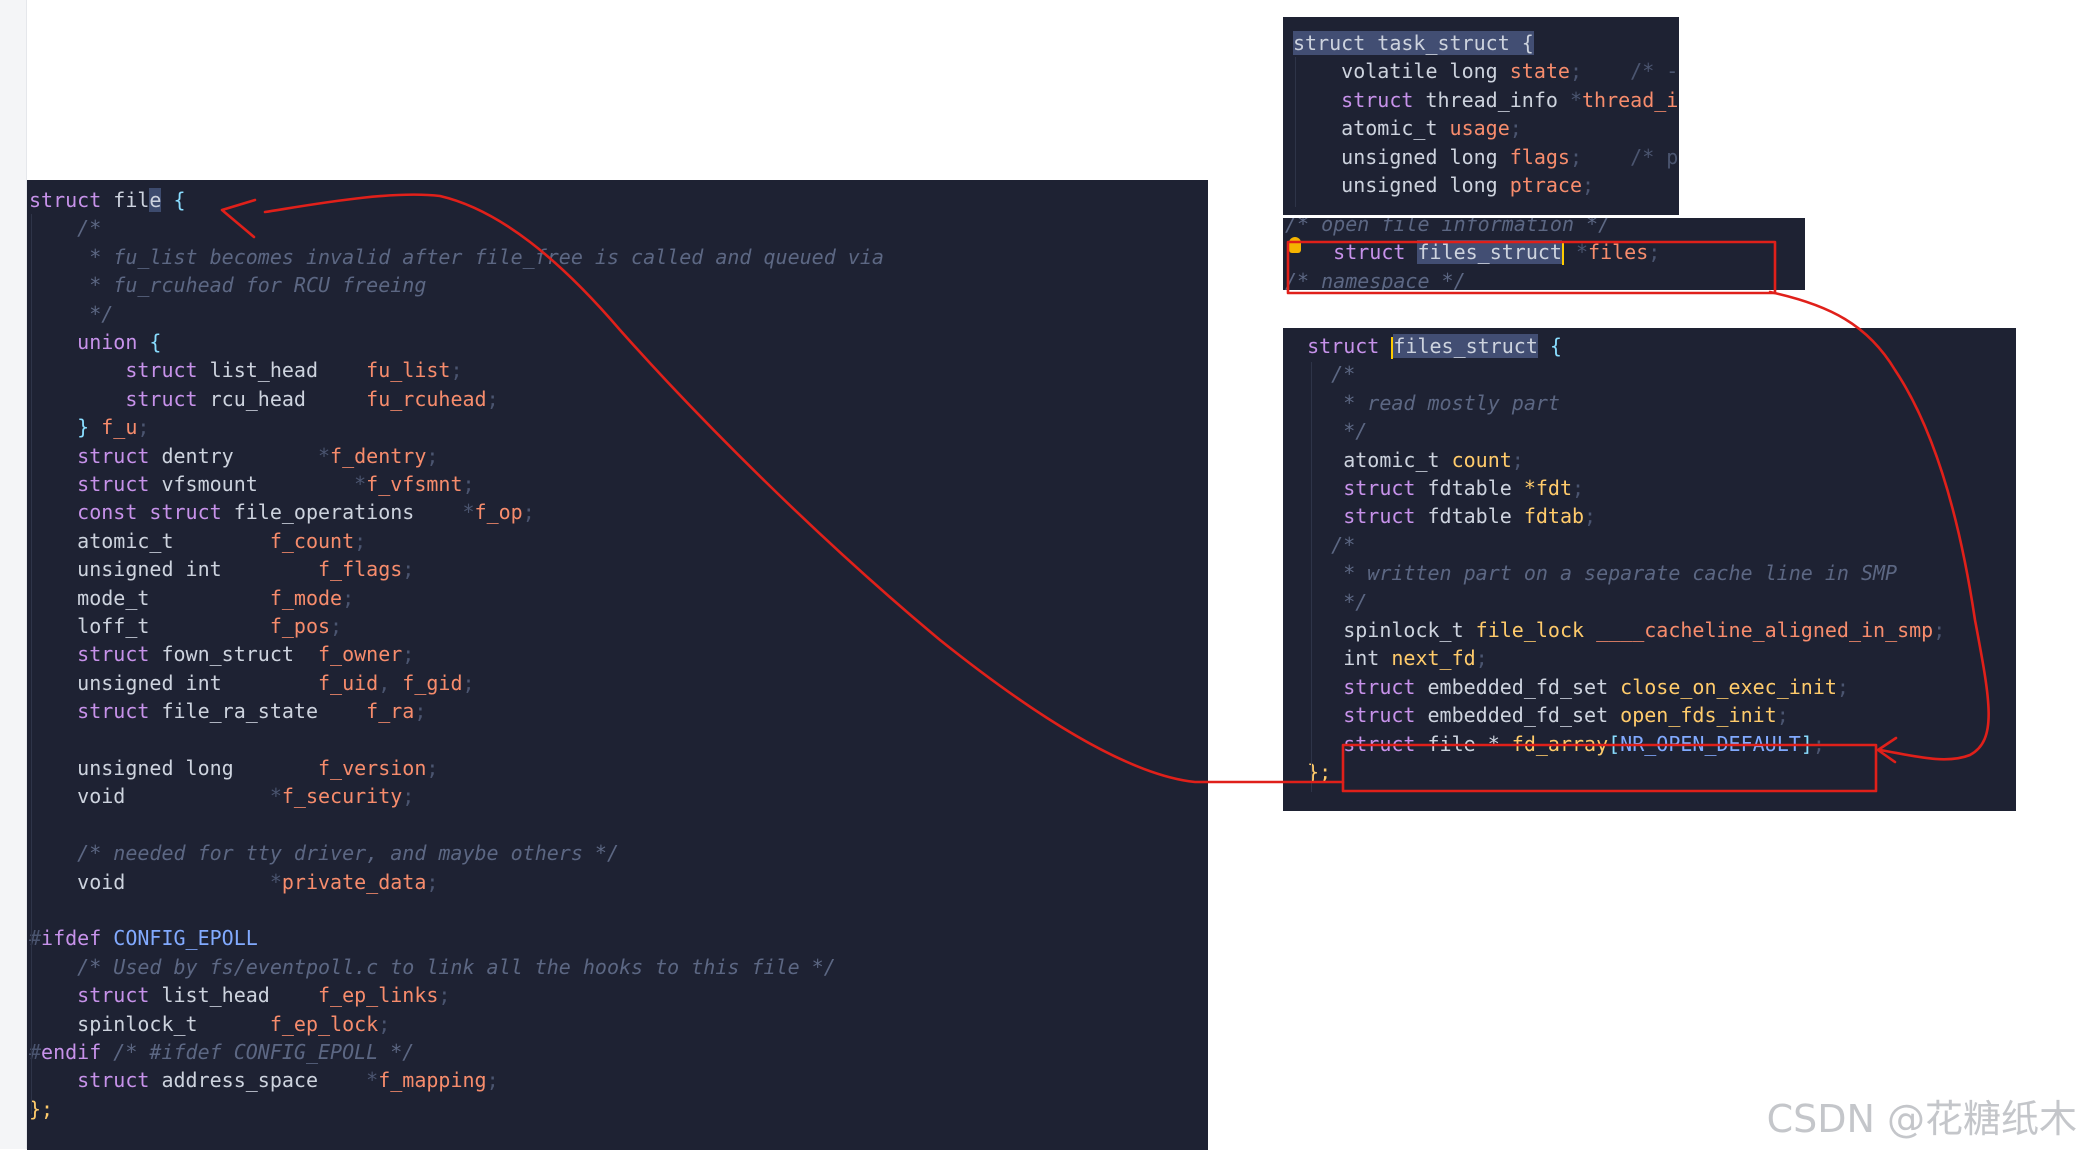  Describe the element at coordinates (1319, 544) in the screenshot. I see `code-token: /*` at that location.